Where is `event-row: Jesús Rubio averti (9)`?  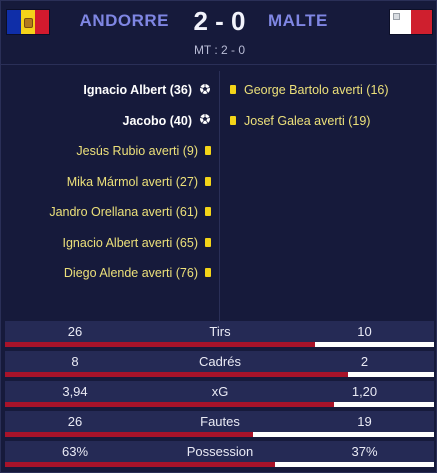 event-row: Jesús Rubio averti (9) is located at coordinates (110, 151).